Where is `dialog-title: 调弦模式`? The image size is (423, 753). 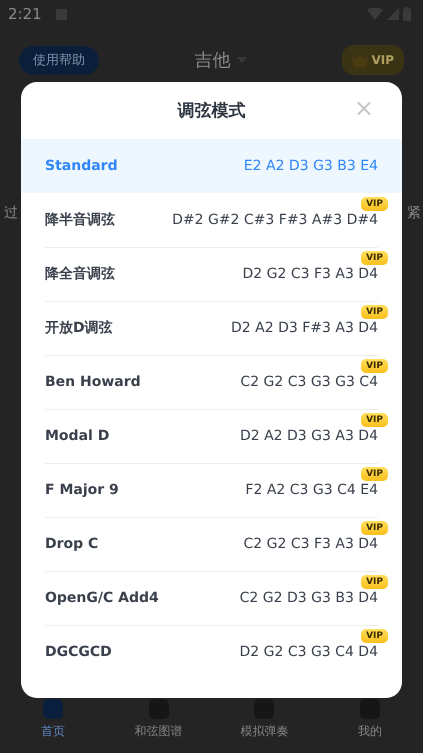
dialog-title: 调弦模式 is located at coordinates (212, 111).